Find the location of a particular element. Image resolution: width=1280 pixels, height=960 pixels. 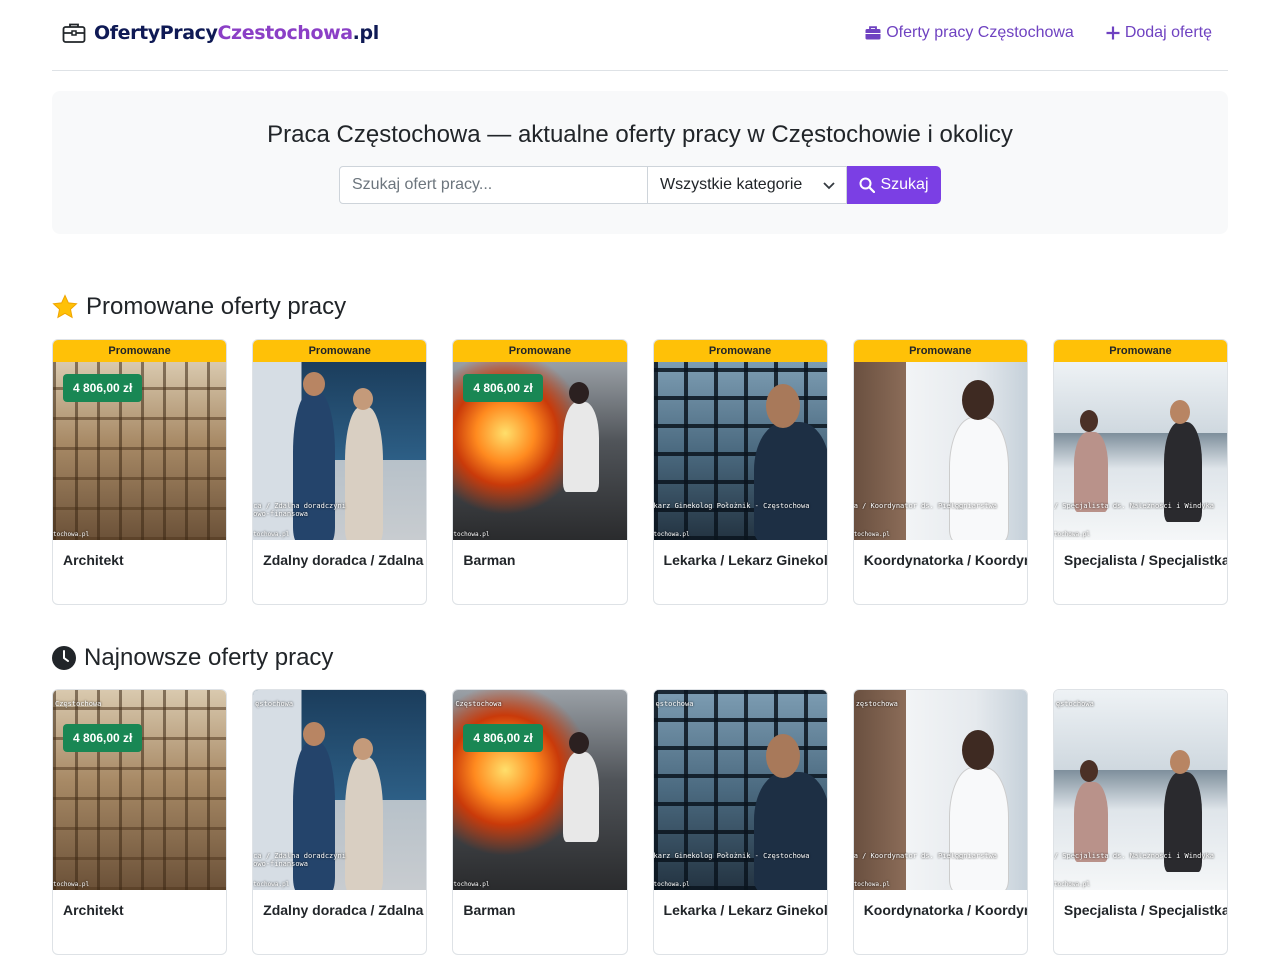

nav-jobs-link: Oferty pracy Częstochowa is located at coordinates (969, 33).